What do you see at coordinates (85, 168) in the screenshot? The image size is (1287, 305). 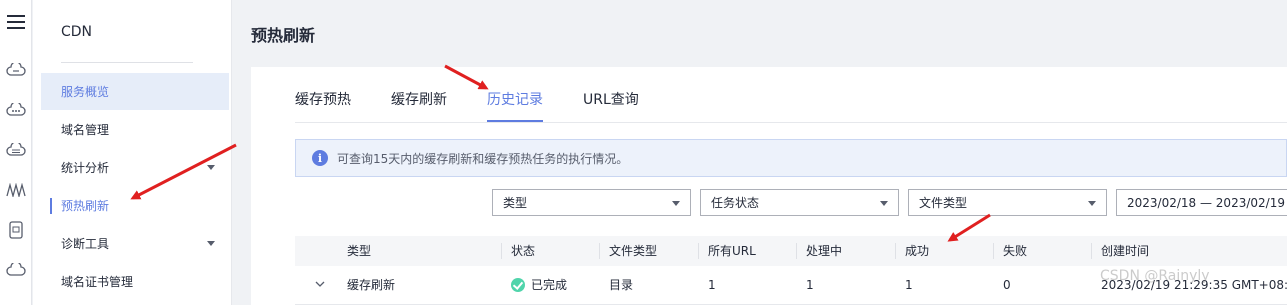 I see `sidebar-item-label: 统计分析` at bounding box center [85, 168].